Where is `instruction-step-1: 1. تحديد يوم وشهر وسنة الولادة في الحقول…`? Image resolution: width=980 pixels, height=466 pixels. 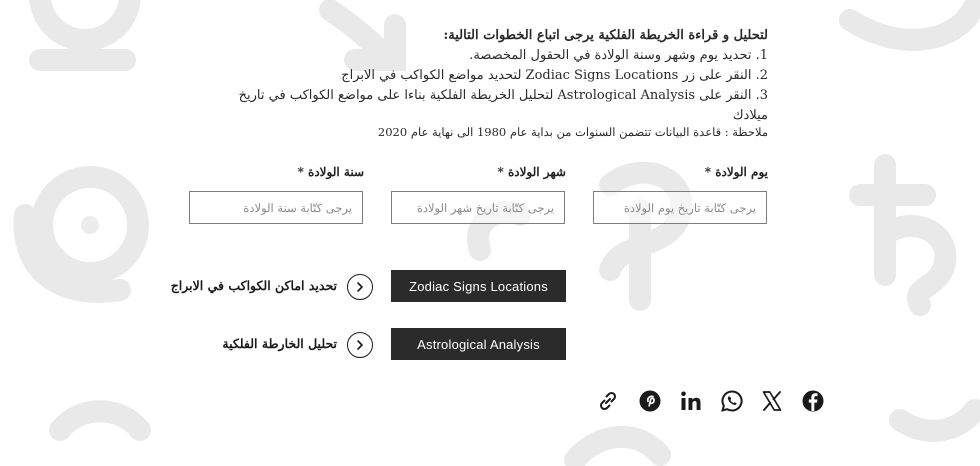
instruction-step-1: 1. تحديد يوم وشهر وسنة الولادة في الحقول… is located at coordinates (618, 55).